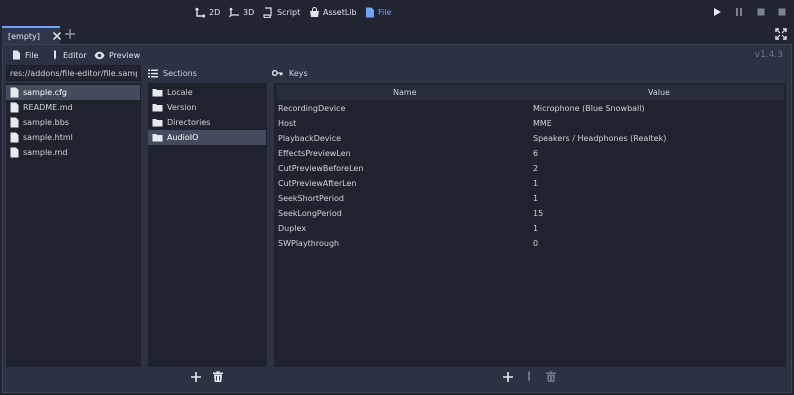 This screenshot has width=794, height=395. I want to click on list-item: sample.html, so click(73, 137).